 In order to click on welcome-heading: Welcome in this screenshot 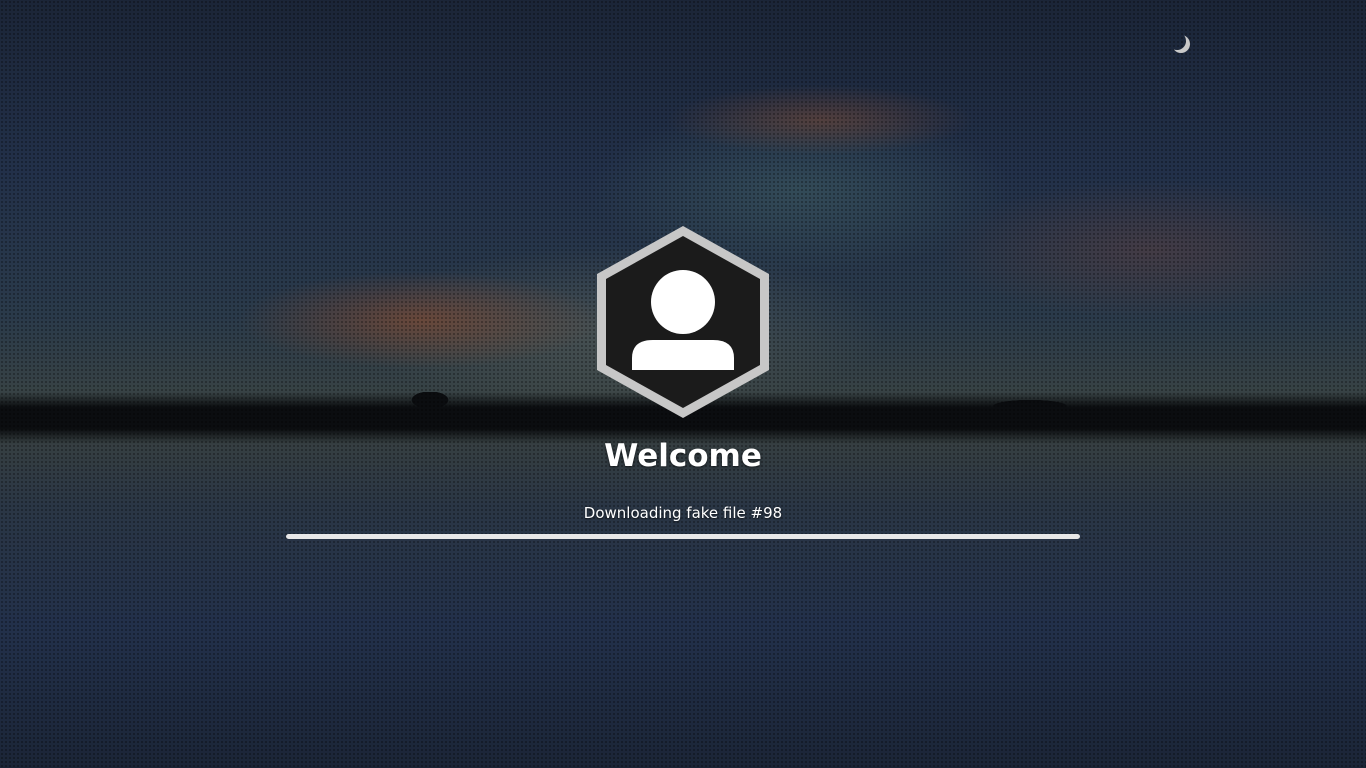, I will do `click(683, 456)`.